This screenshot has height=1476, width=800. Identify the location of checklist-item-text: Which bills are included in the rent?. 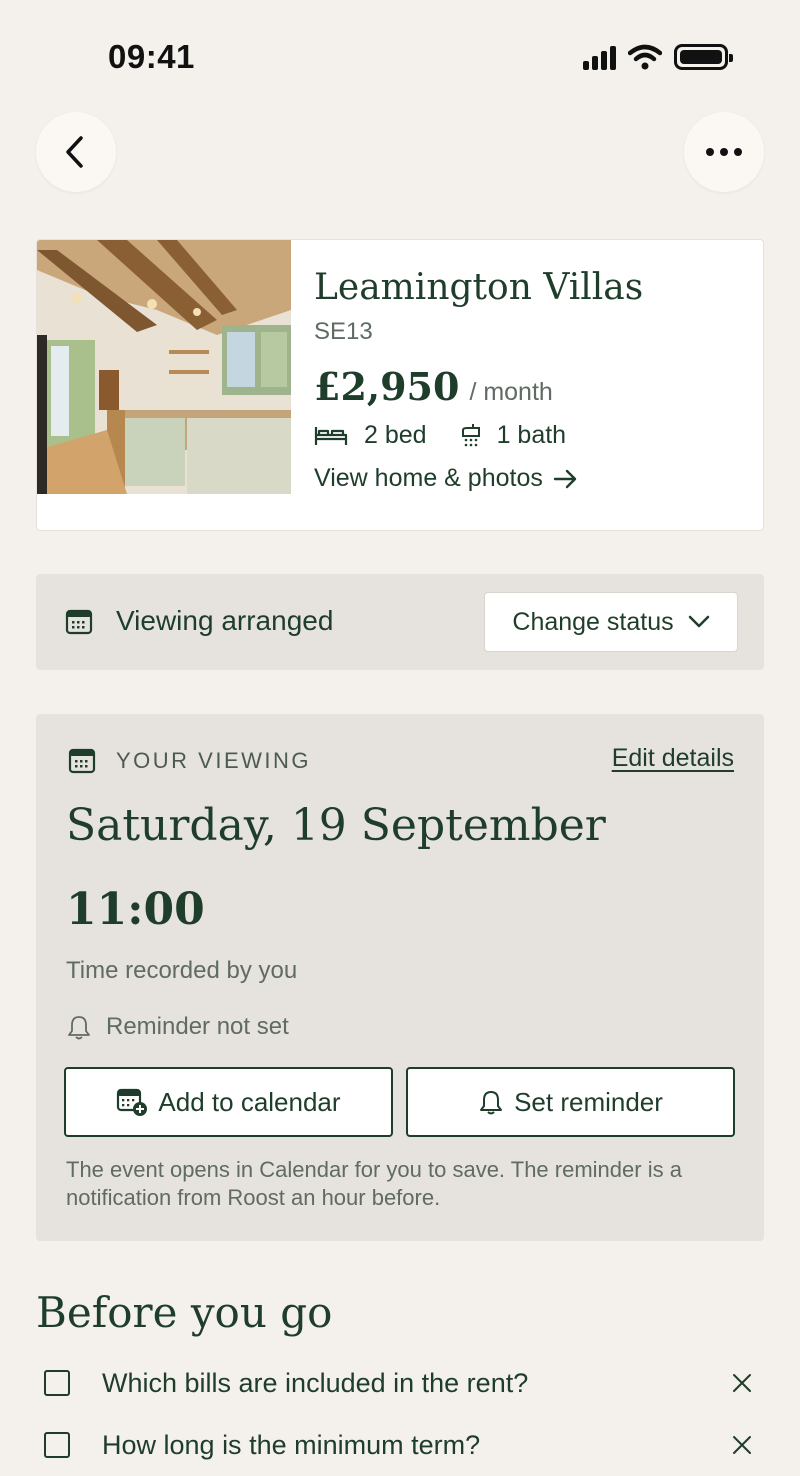
(315, 1382).